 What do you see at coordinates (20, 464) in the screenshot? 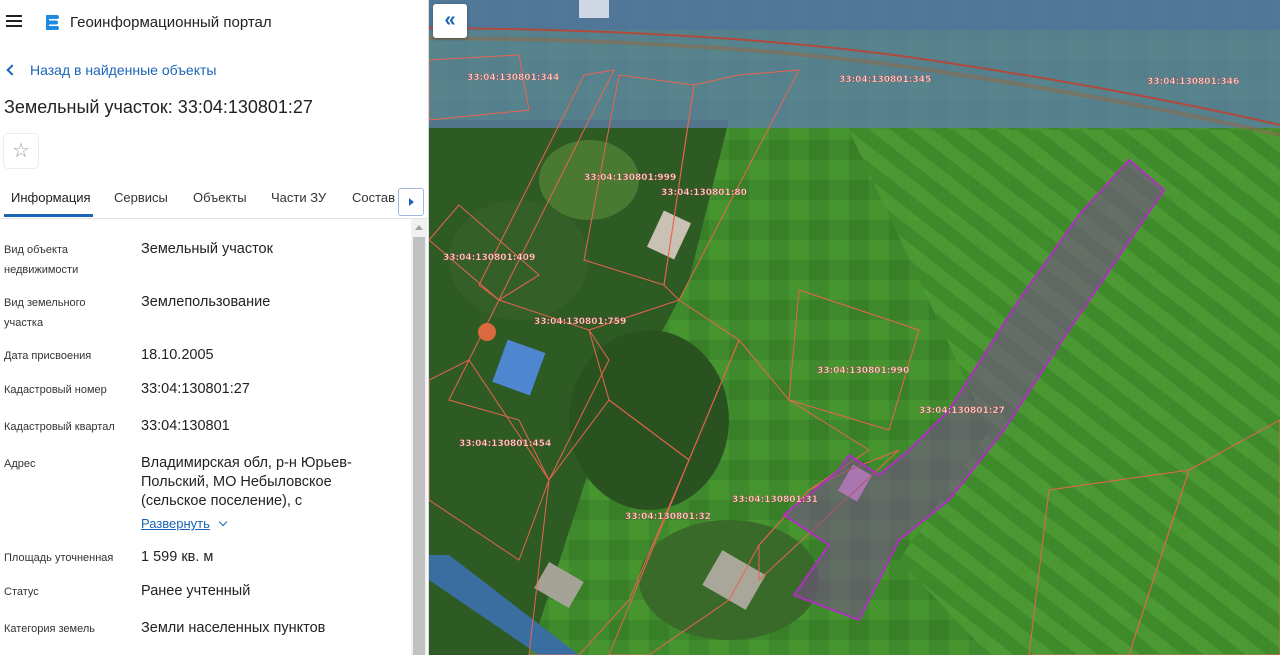
I see `field-label: Адрес` at bounding box center [20, 464].